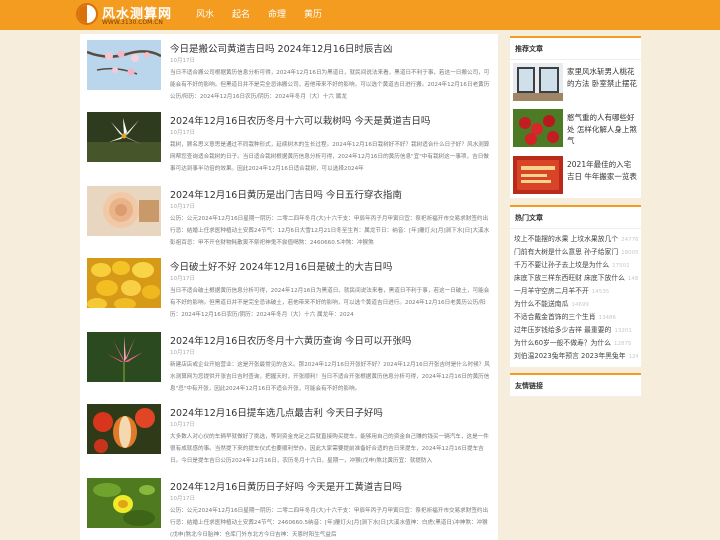 This screenshot has height=540, width=720. I want to click on links-heading: 友情链接, so click(575, 385).